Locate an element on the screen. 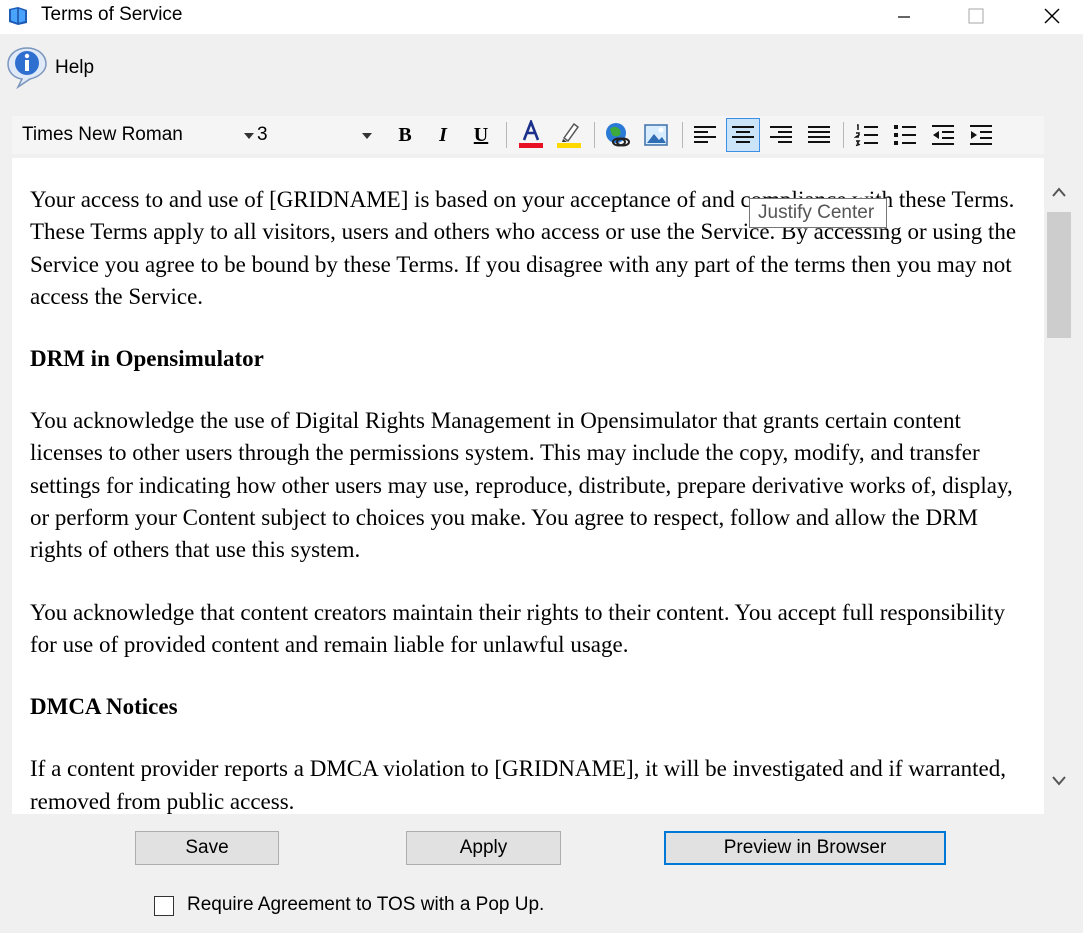  justify-full-button is located at coordinates (819, 135).